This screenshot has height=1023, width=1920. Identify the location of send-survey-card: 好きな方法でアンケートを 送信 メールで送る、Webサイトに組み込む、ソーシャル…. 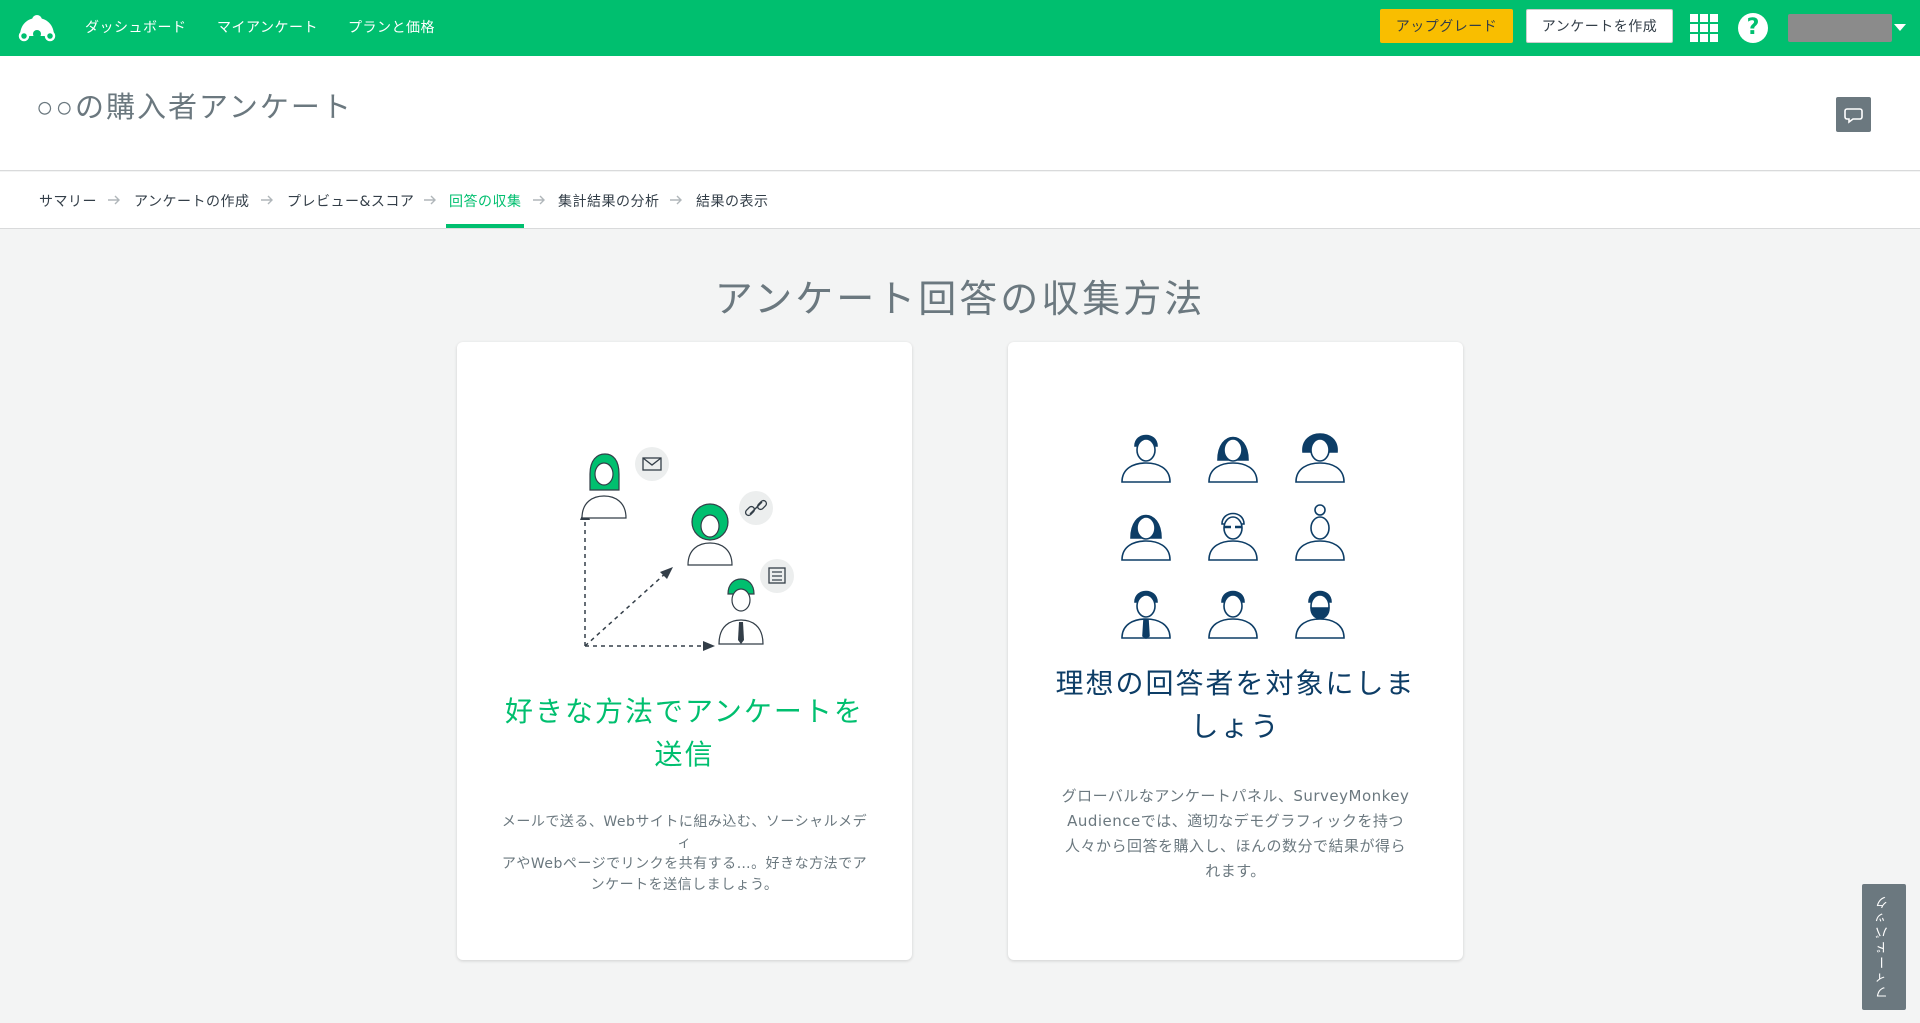
(684, 651).